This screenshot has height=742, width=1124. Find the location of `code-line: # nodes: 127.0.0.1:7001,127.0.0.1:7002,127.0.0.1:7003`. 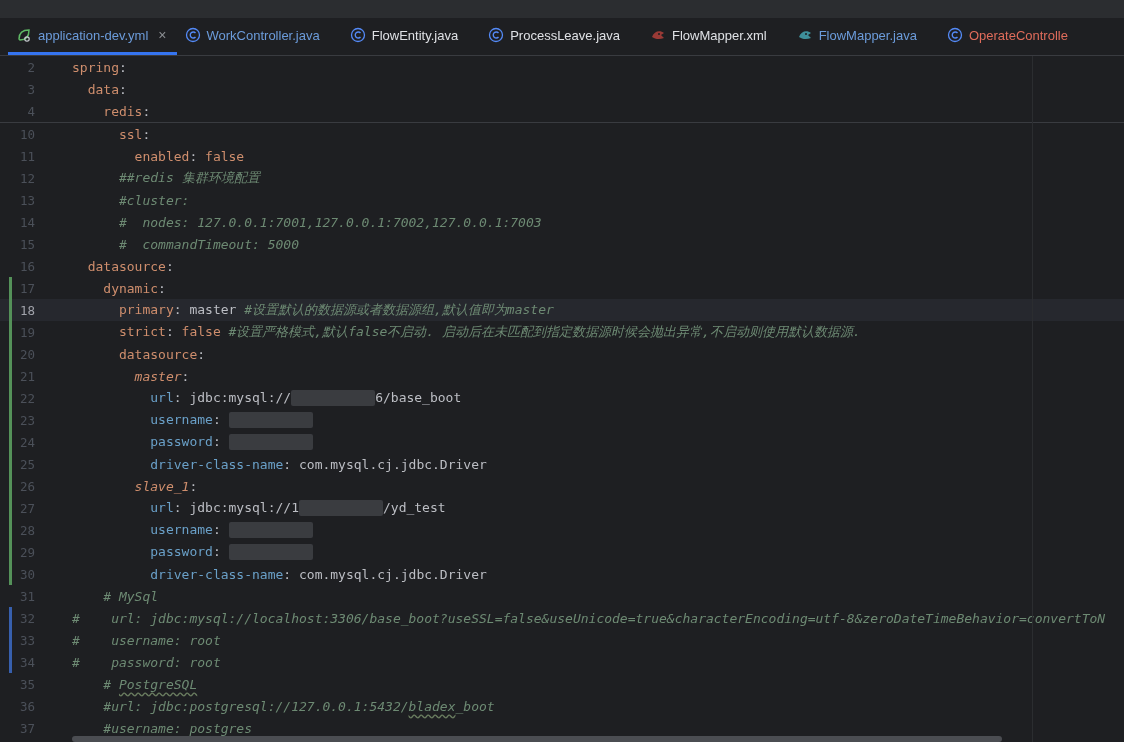

code-line: # nodes: 127.0.0.1:7001,127.0.0.1:7002,127.0.0.1:7003 is located at coordinates (329, 222).